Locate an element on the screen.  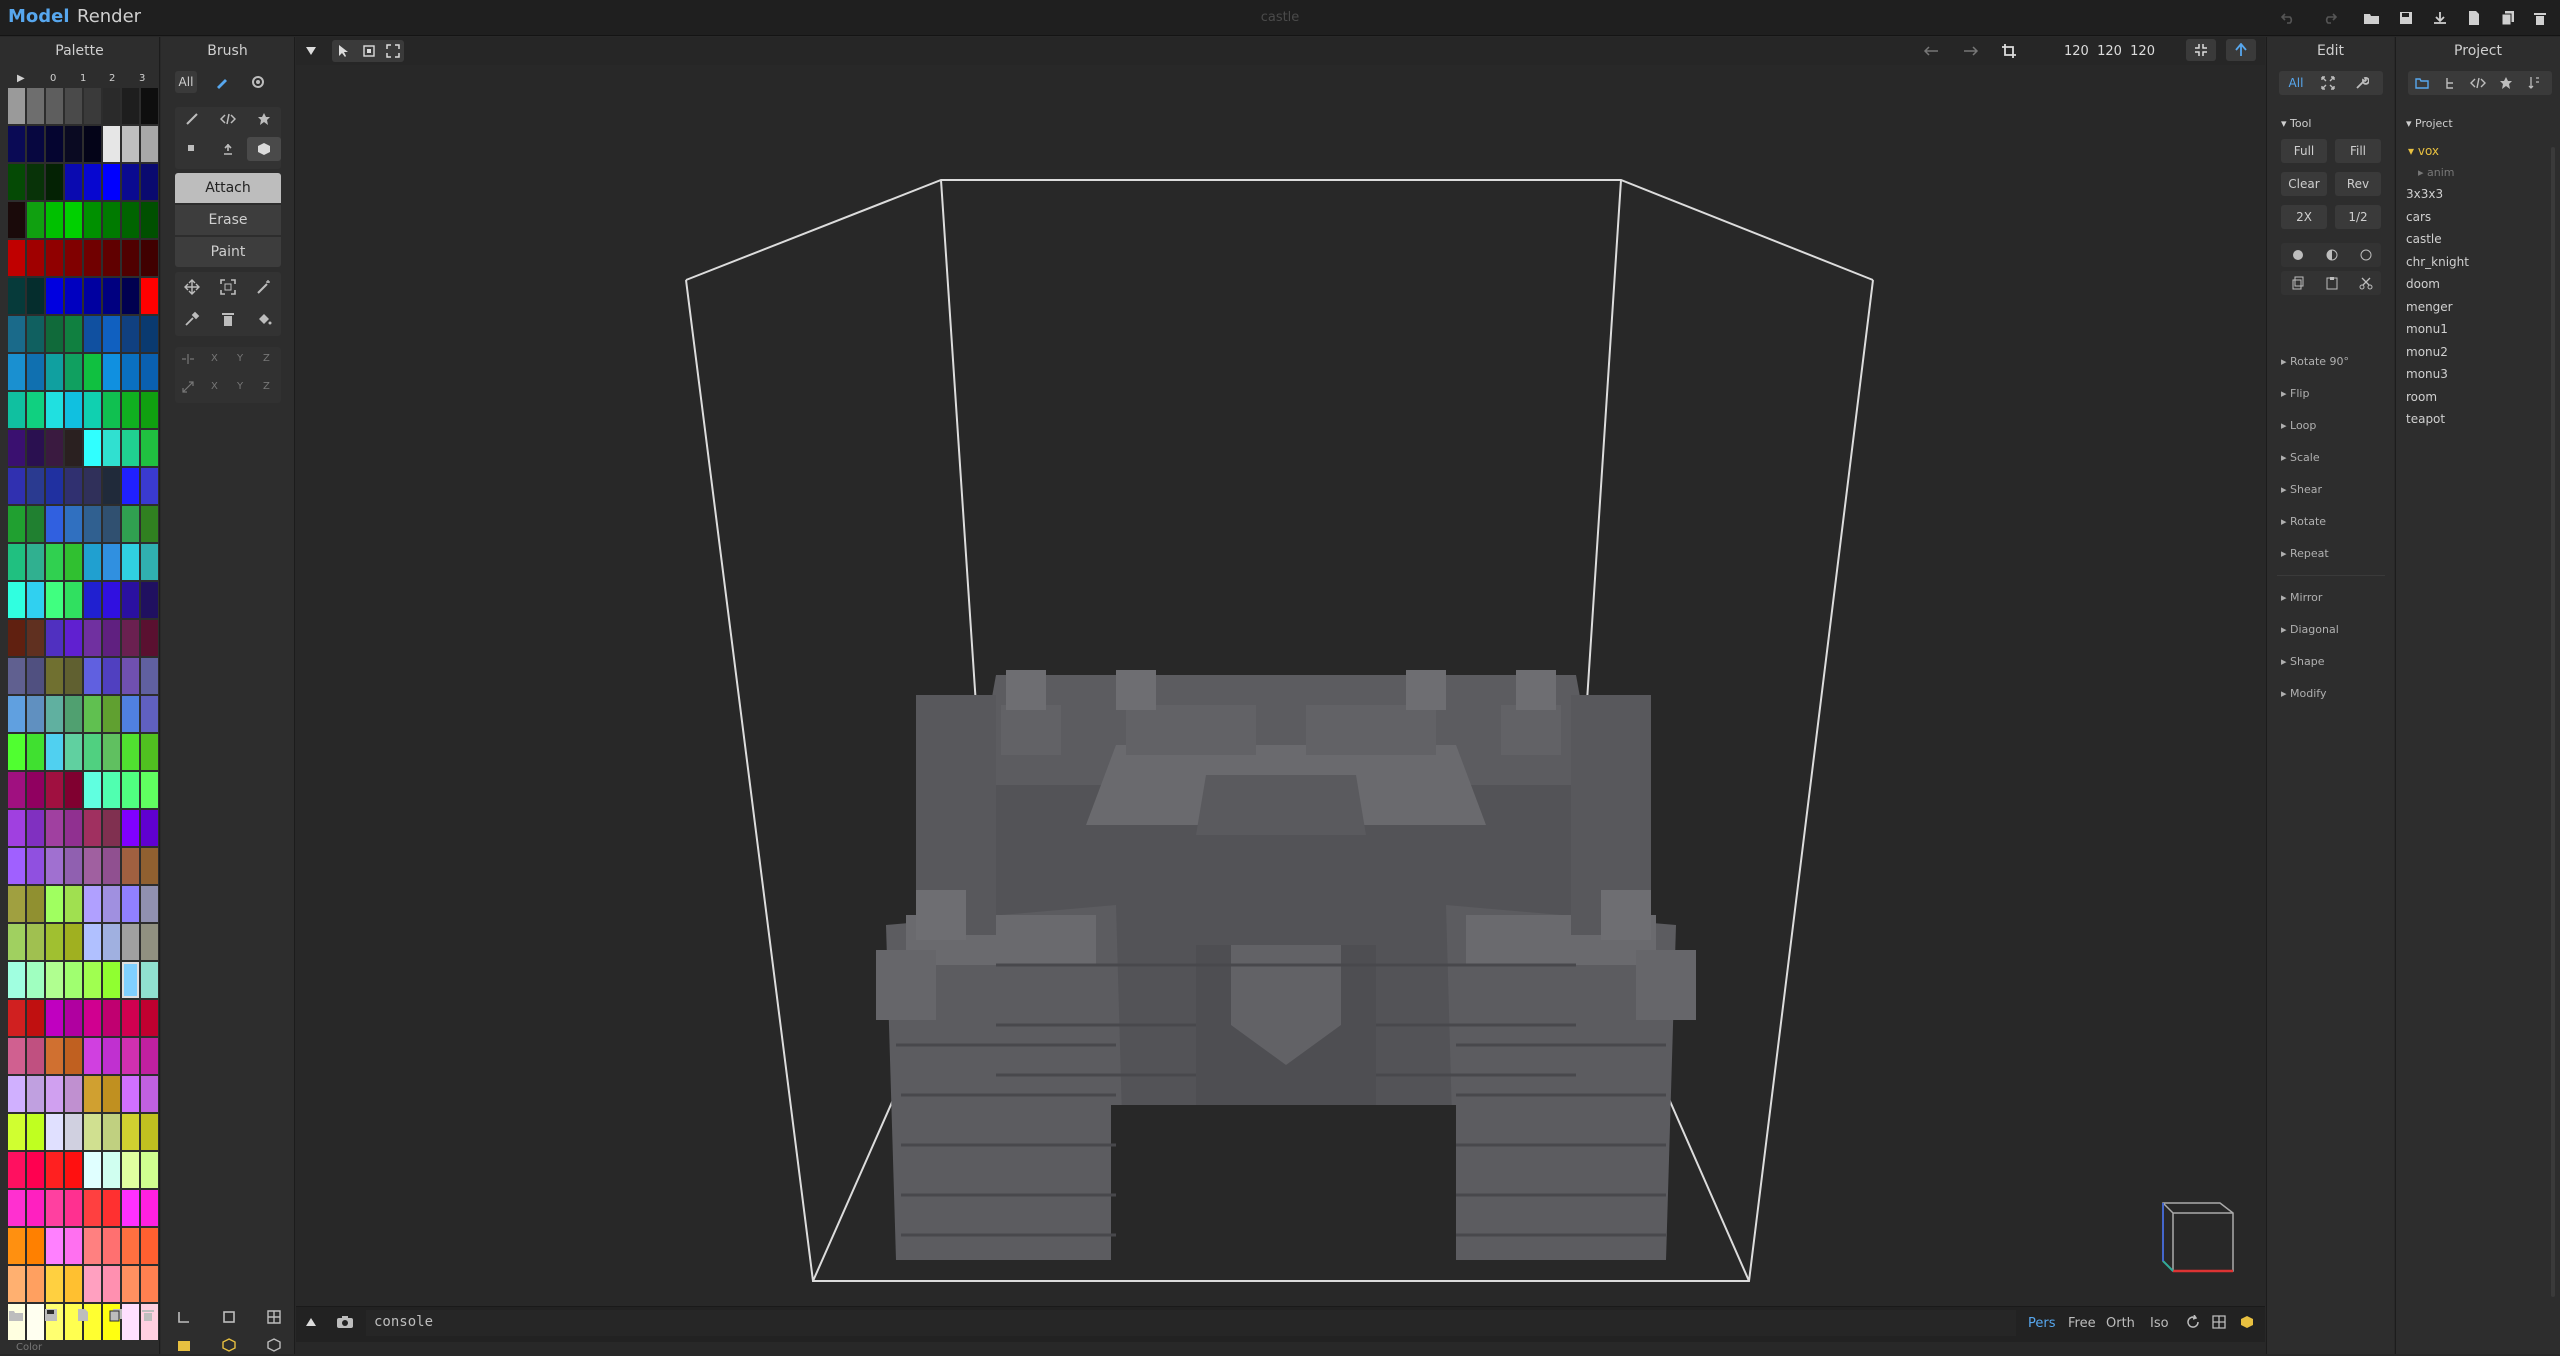
circle-half-icon is located at coordinates (2331, 255).